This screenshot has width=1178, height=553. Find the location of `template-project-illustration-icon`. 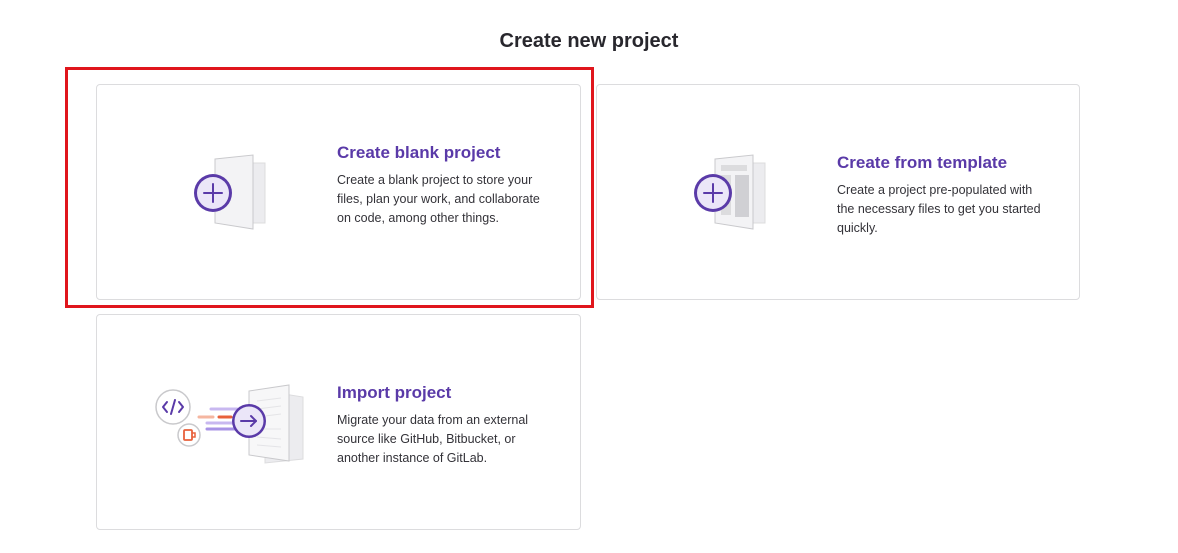

template-project-illustration-icon is located at coordinates (730, 192).